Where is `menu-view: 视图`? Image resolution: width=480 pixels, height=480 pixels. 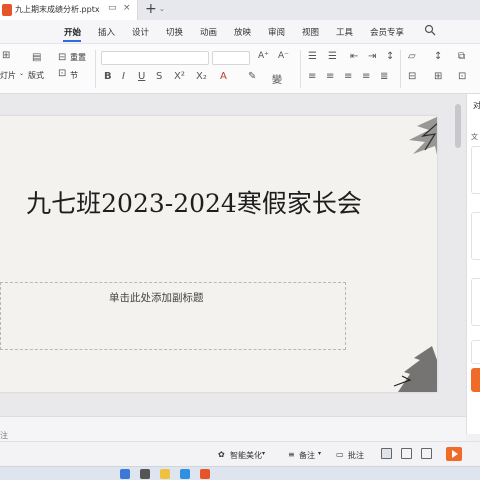
menu-view: 视图 is located at coordinates (310, 32).